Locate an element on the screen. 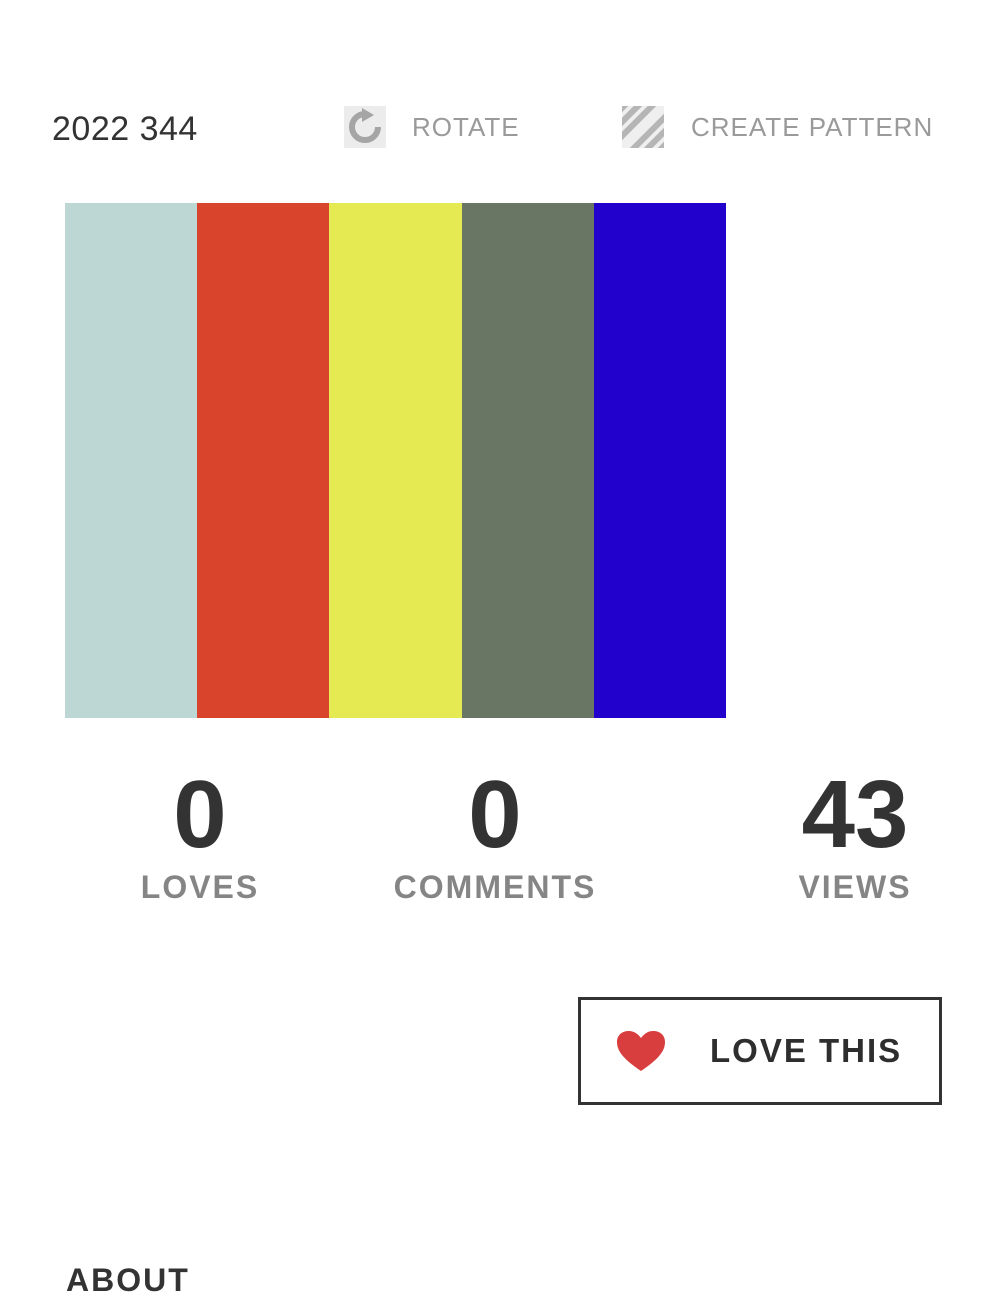 The width and height of the screenshot is (992, 1299). loves-label: LOVES is located at coordinates (200, 887).